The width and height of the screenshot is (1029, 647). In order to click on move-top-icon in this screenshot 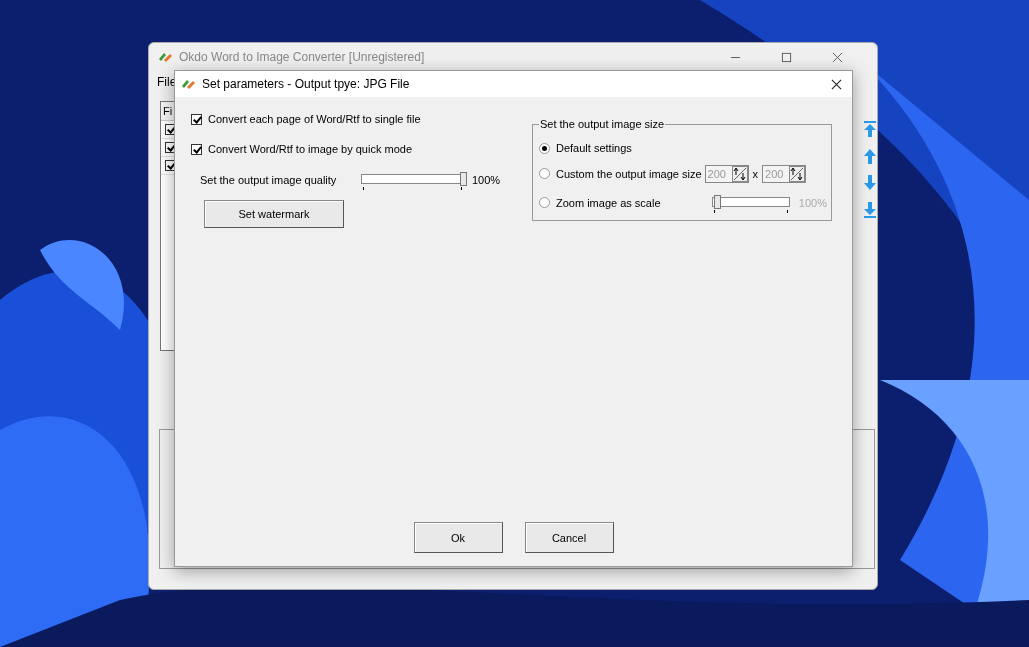, I will do `click(870, 129)`.